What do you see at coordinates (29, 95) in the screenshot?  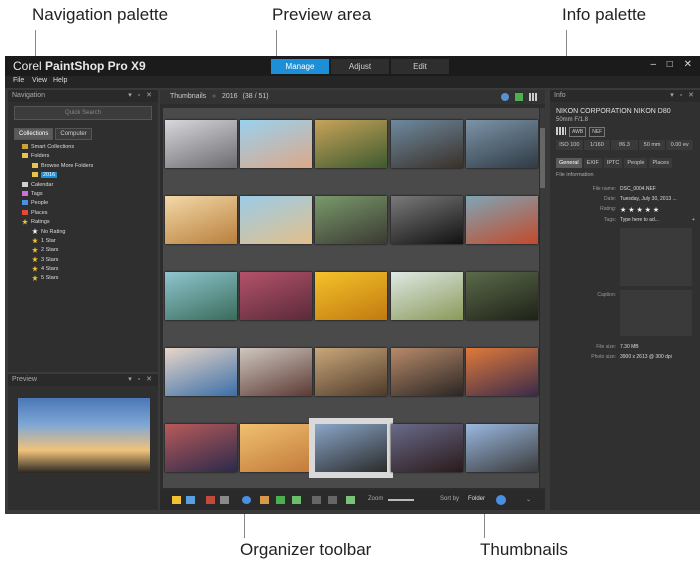 I see `navigation-palette-title: Navigation` at bounding box center [29, 95].